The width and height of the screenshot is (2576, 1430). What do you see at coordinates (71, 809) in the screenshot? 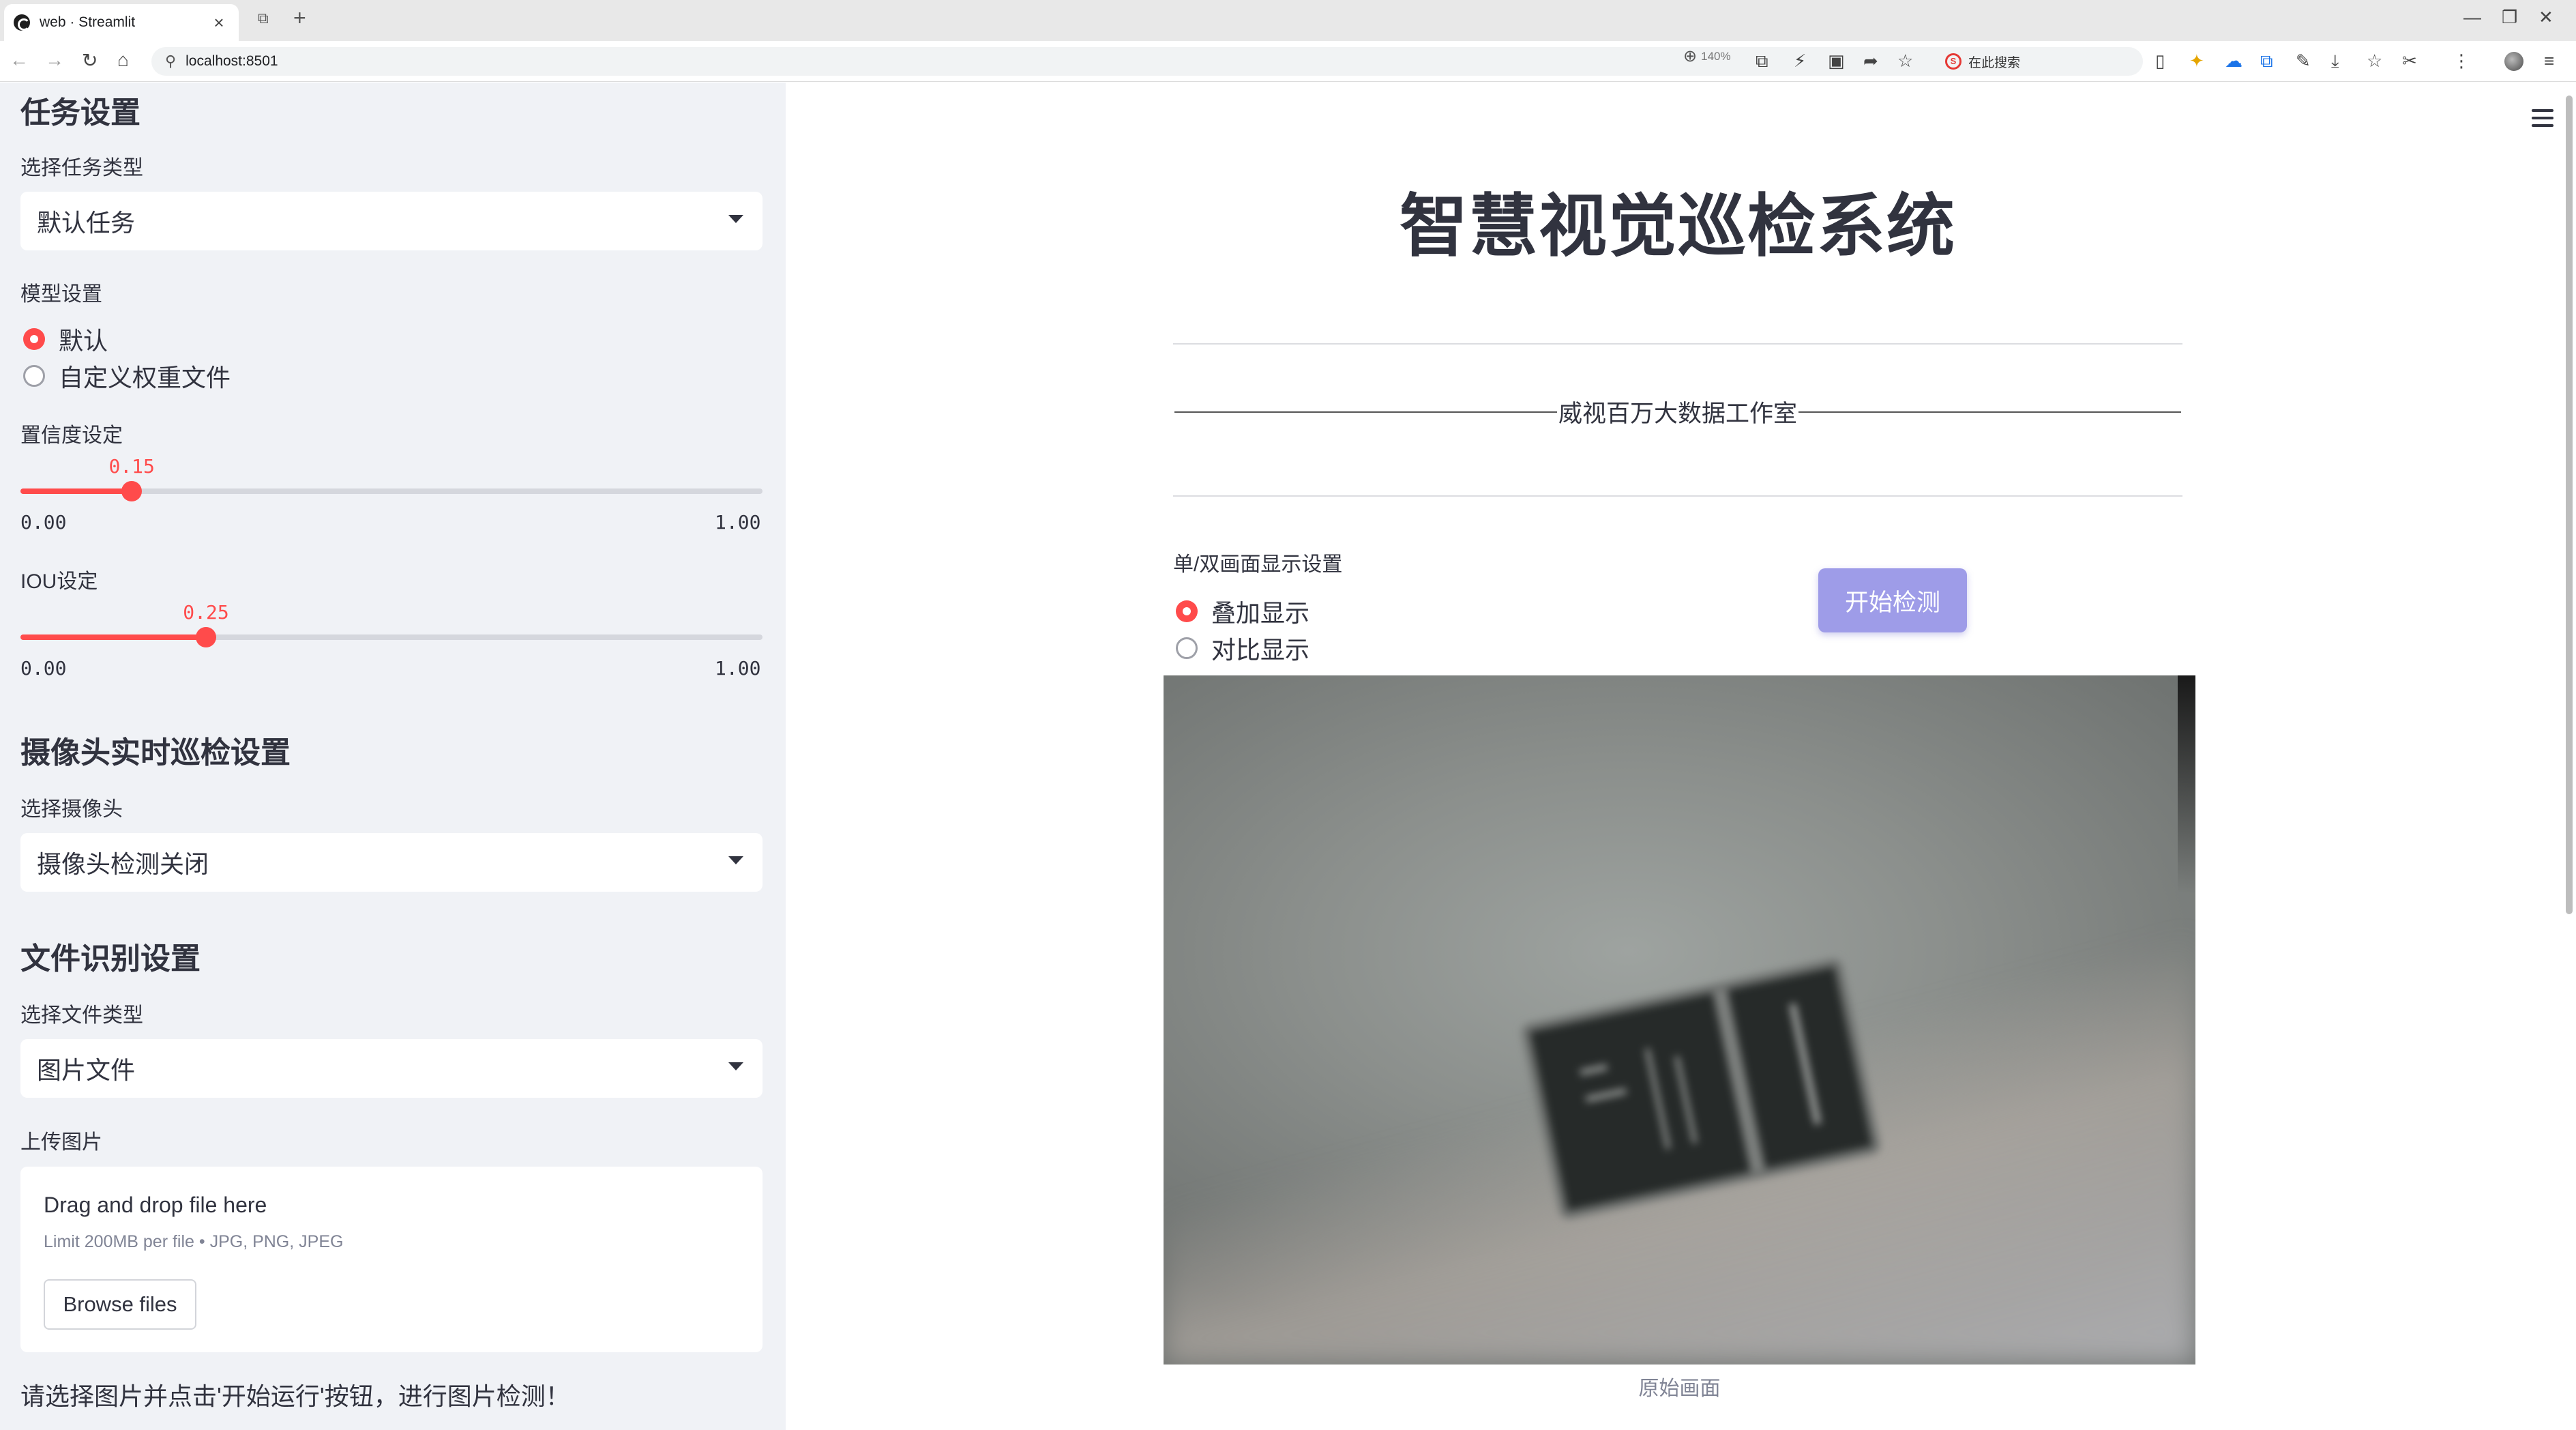
I see `camera-label: 选择摄像头` at bounding box center [71, 809].